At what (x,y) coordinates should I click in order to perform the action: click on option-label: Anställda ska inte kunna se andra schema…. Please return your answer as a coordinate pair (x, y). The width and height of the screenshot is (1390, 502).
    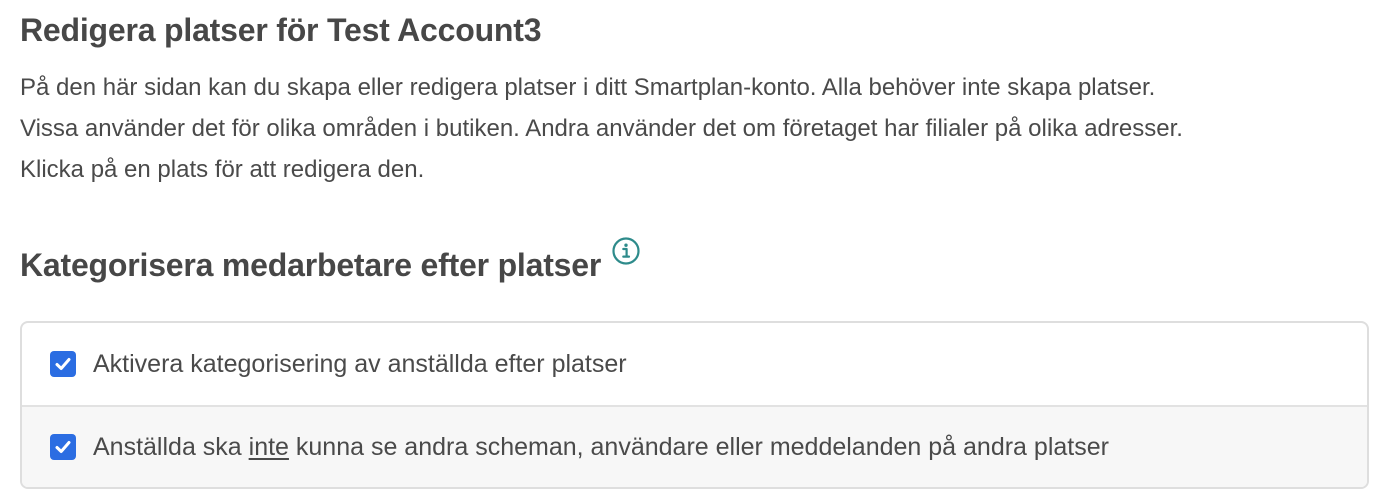
    Looking at the image, I should click on (601, 447).